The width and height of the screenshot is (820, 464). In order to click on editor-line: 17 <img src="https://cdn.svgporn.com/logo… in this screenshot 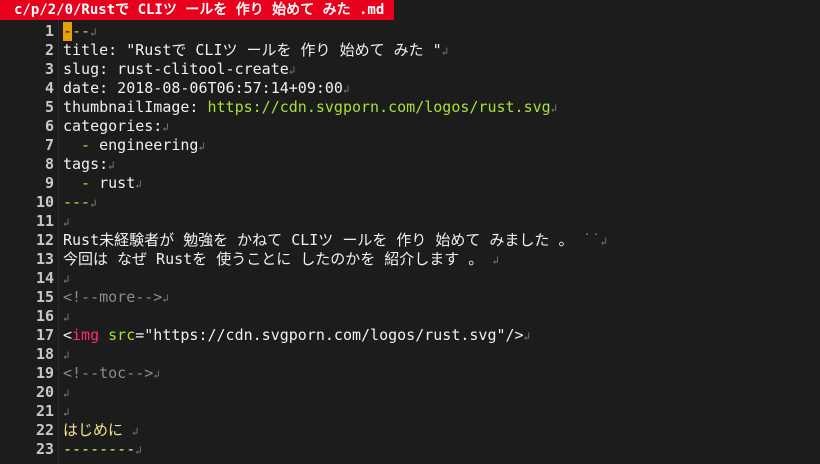, I will do `click(410, 335)`.